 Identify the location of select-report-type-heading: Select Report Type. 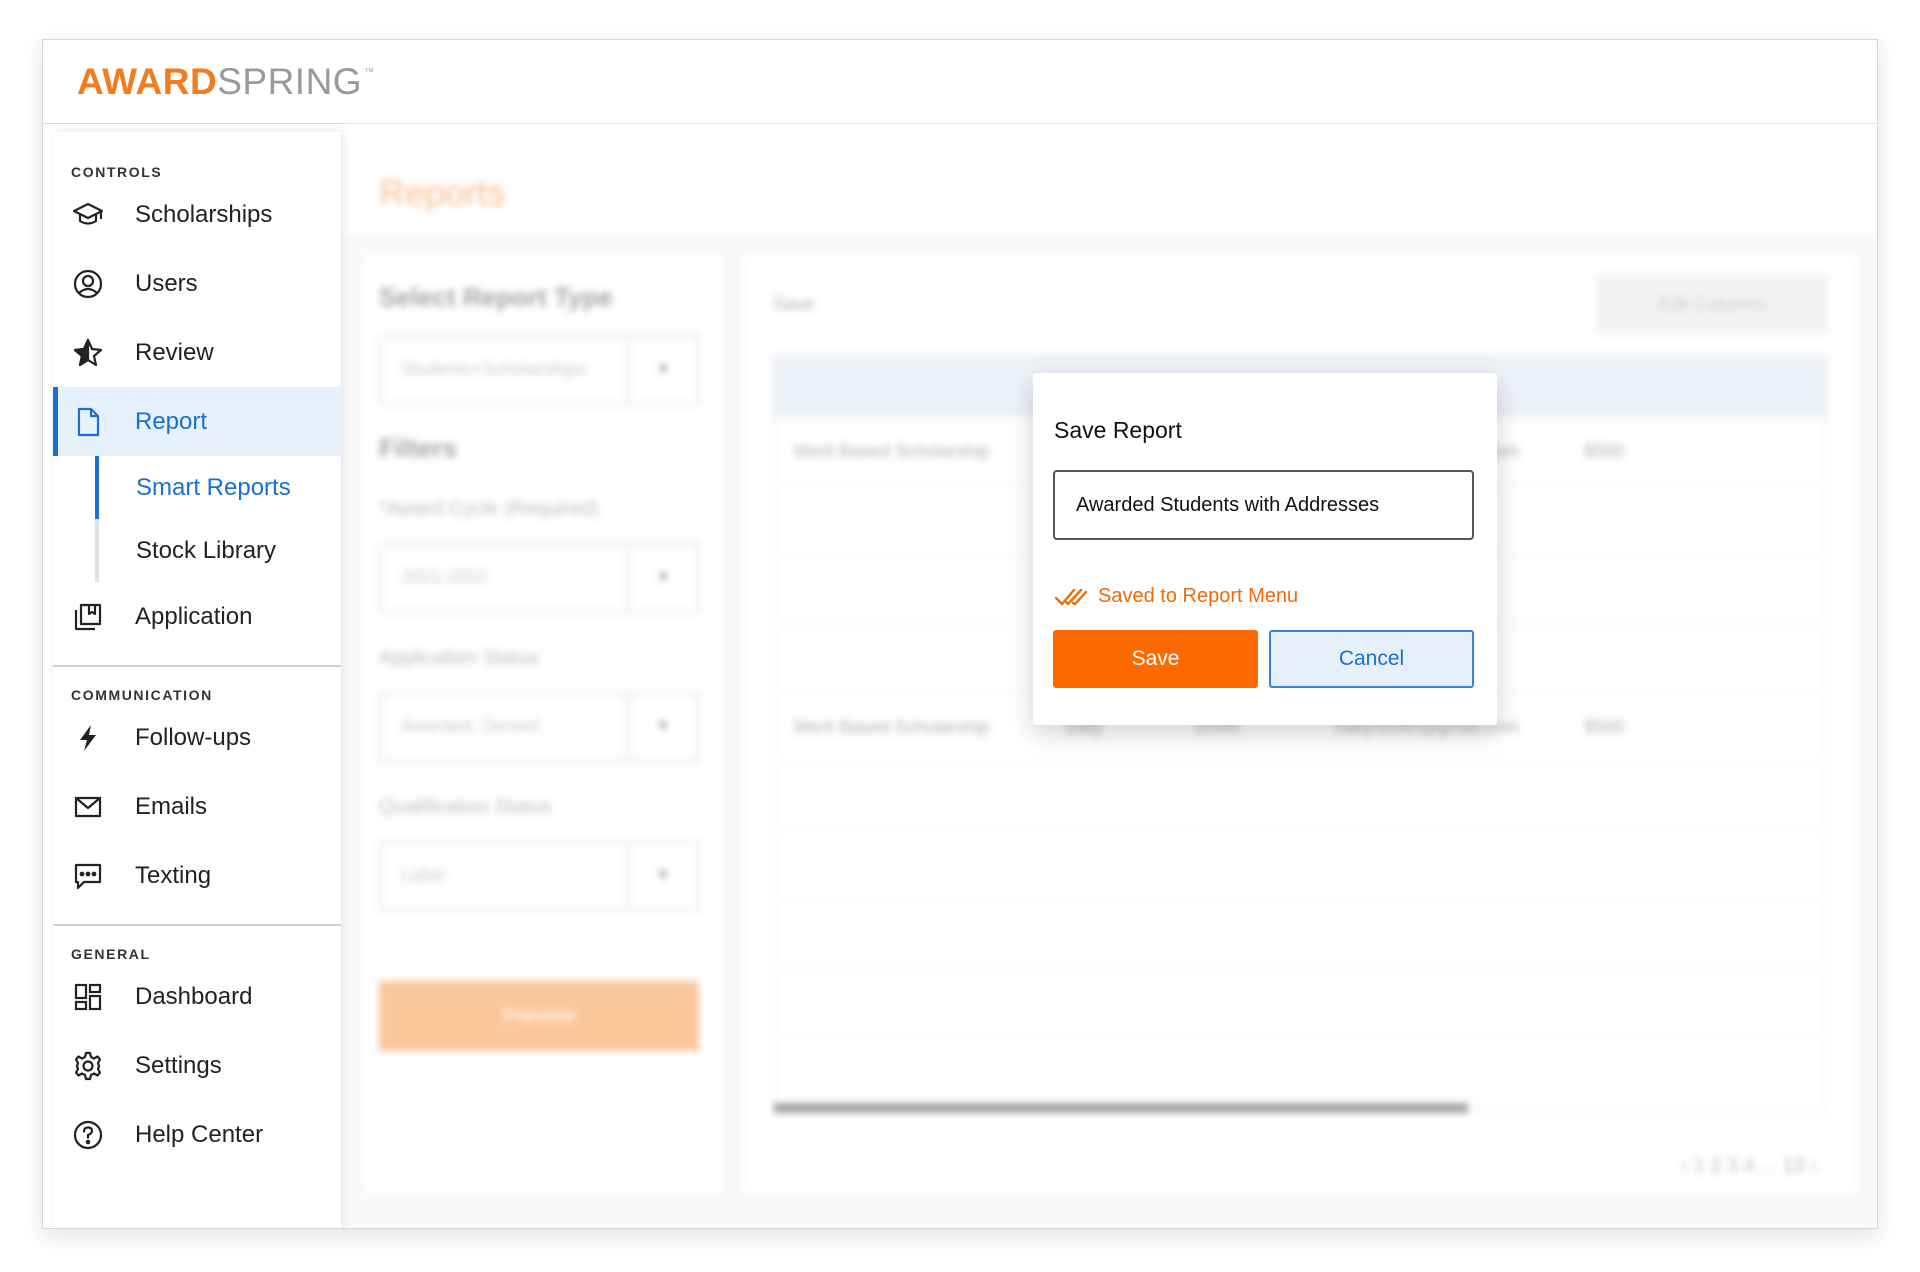
(496, 297).